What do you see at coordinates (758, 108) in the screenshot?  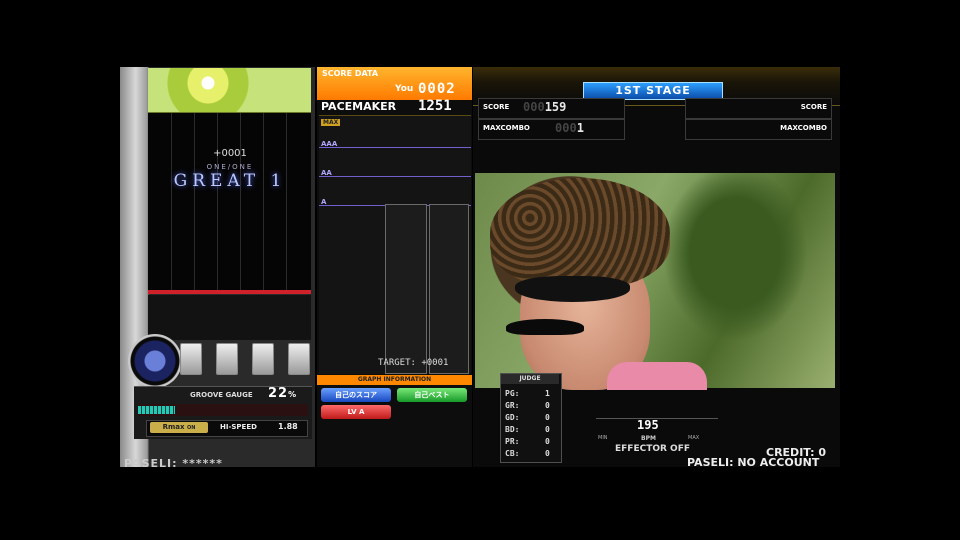 I see `p2-score-box: SCORE` at bounding box center [758, 108].